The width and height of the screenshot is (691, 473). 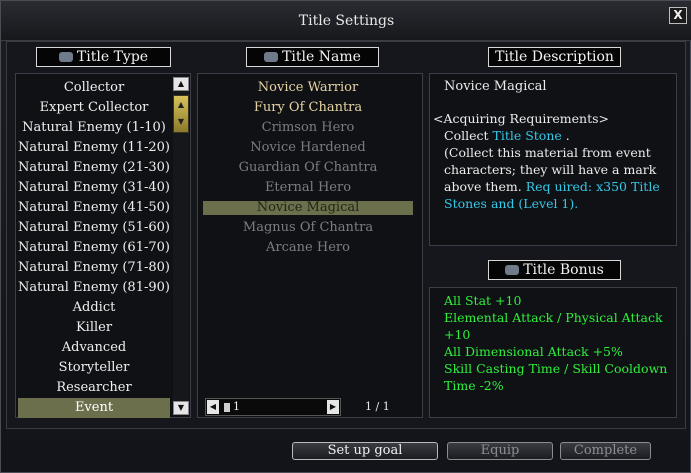 I want to click on title-name-header: Title Name, so click(x=312, y=57).